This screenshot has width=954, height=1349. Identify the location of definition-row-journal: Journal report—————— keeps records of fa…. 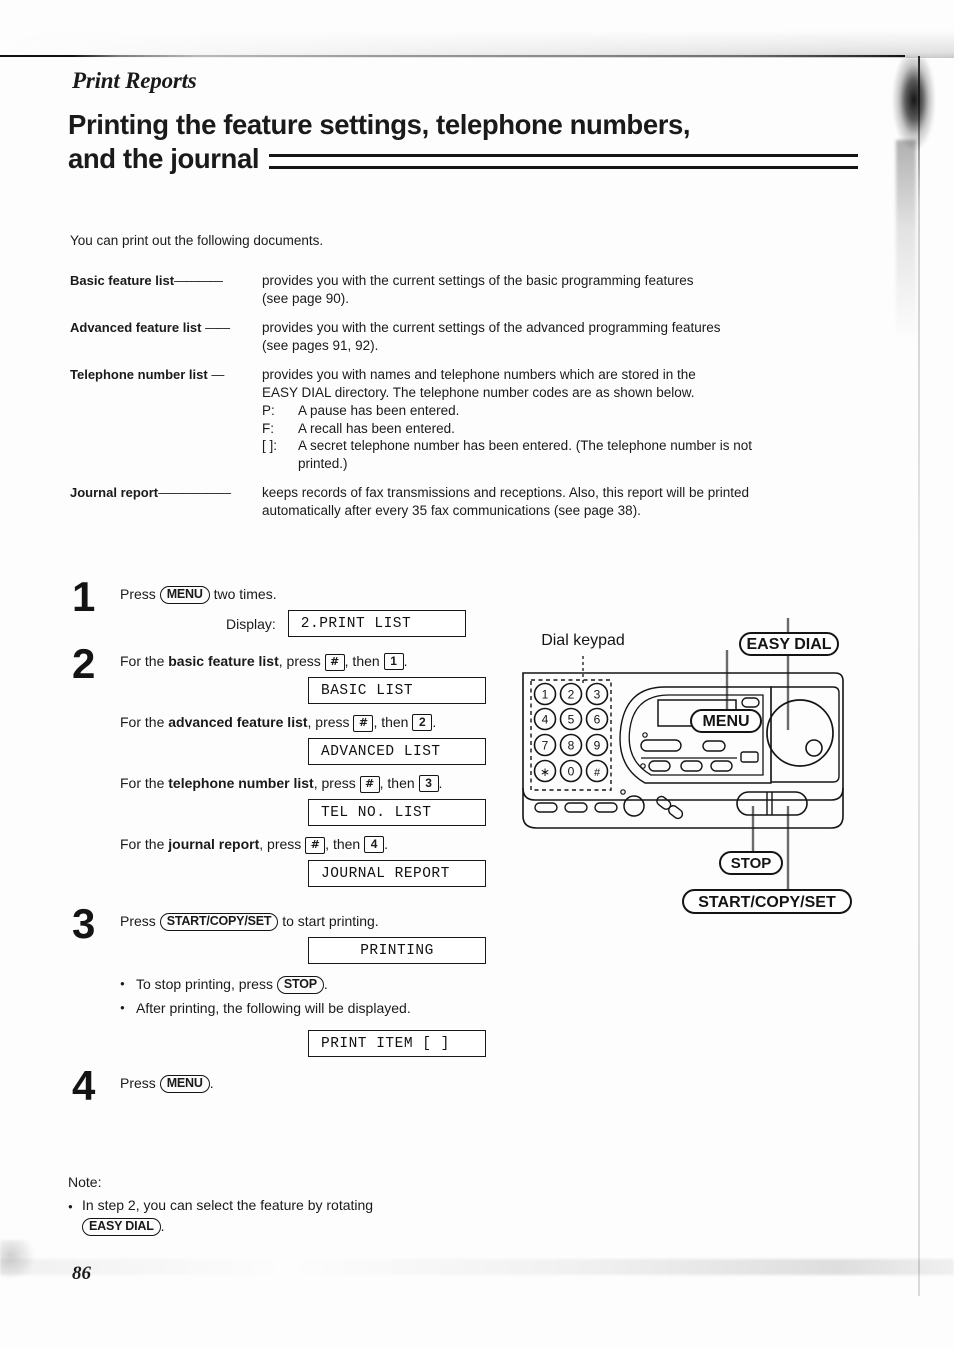
(465, 501).